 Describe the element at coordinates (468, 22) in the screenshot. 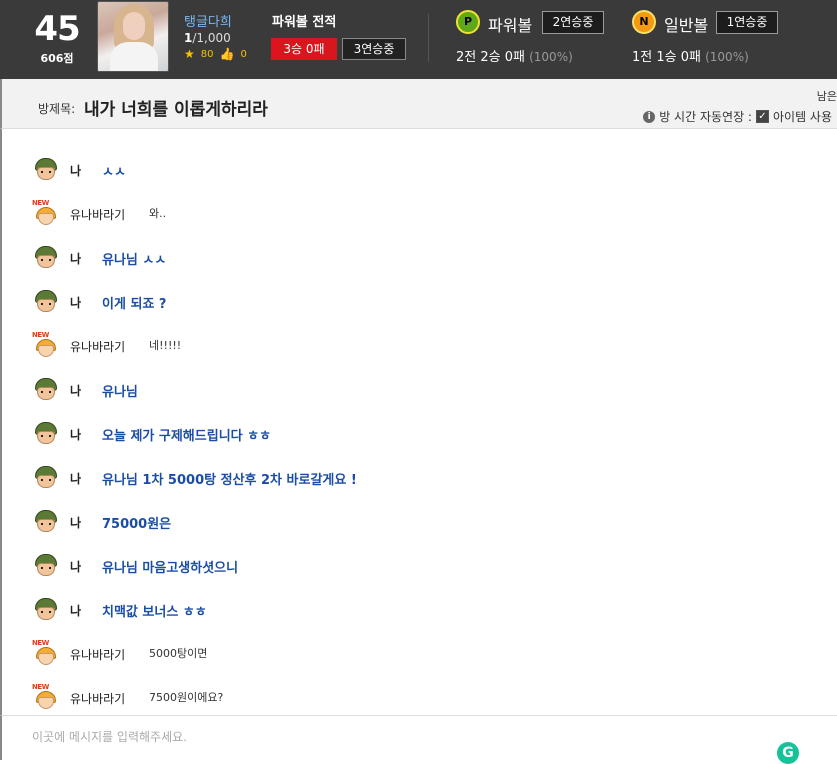

I see `powerball-icon: P` at that location.